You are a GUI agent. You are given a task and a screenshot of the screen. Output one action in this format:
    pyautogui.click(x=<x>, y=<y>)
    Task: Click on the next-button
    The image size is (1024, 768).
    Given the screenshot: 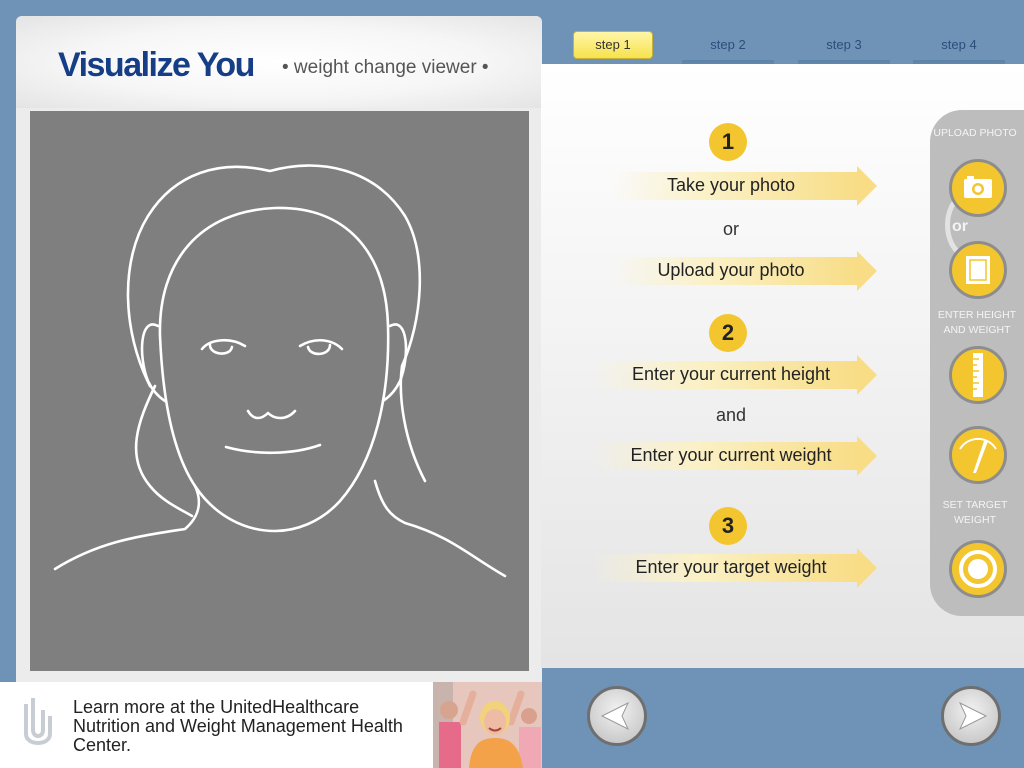 What is the action you would take?
    pyautogui.click(x=971, y=716)
    